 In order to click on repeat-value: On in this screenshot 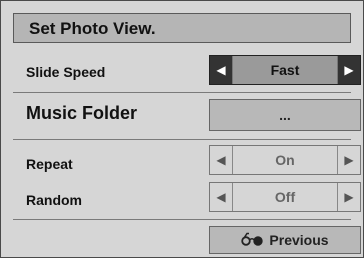, I will do `click(285, 160)`.